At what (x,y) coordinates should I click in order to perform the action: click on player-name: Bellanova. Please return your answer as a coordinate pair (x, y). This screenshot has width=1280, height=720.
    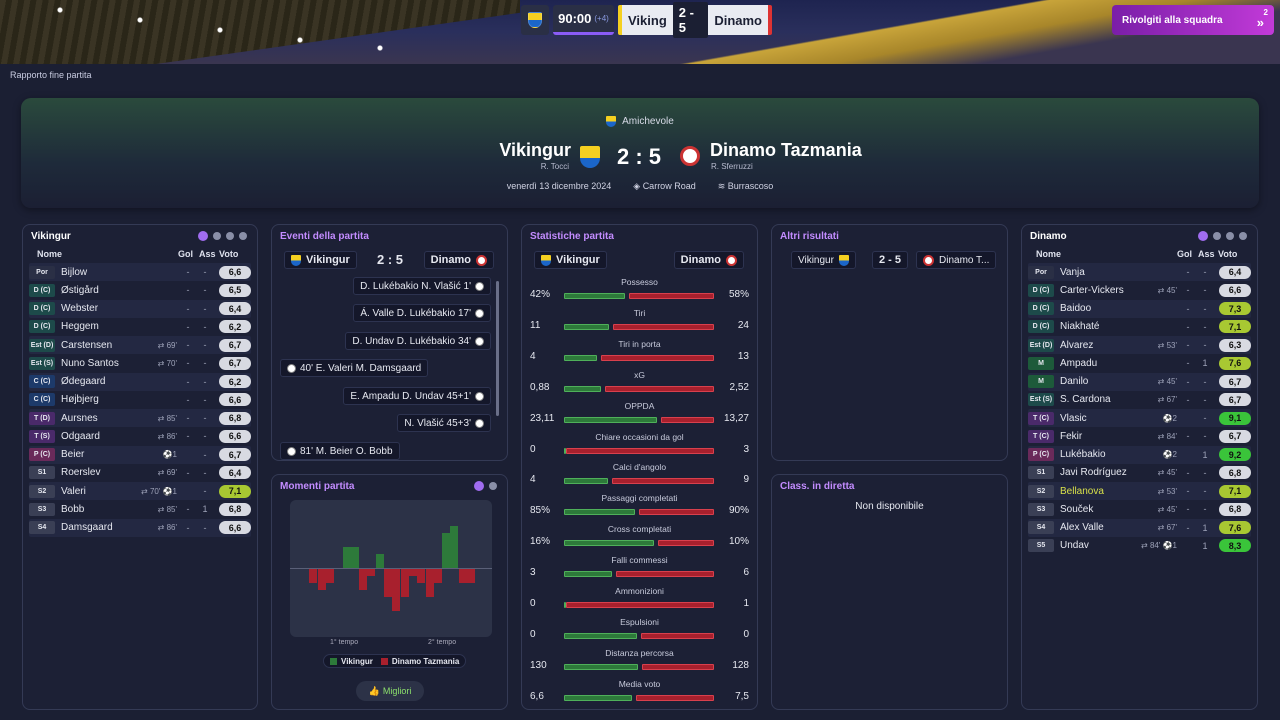
    Looking at the image, I should click on (1098, 491).